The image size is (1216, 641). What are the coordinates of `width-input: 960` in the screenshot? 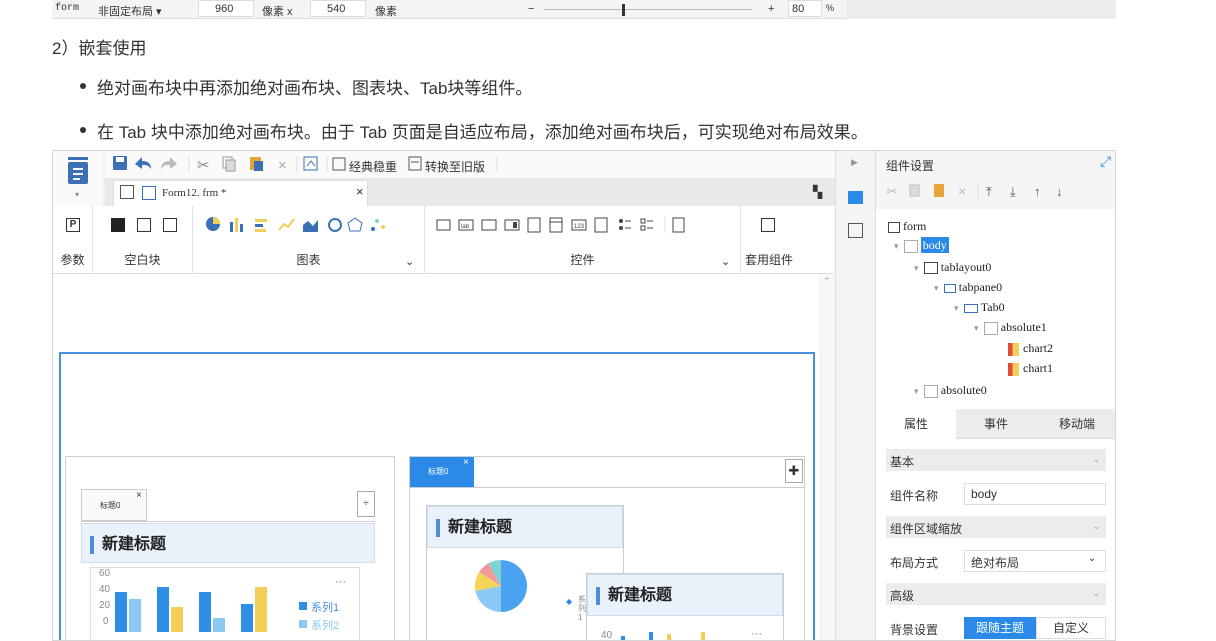 It's located at (226, 8).